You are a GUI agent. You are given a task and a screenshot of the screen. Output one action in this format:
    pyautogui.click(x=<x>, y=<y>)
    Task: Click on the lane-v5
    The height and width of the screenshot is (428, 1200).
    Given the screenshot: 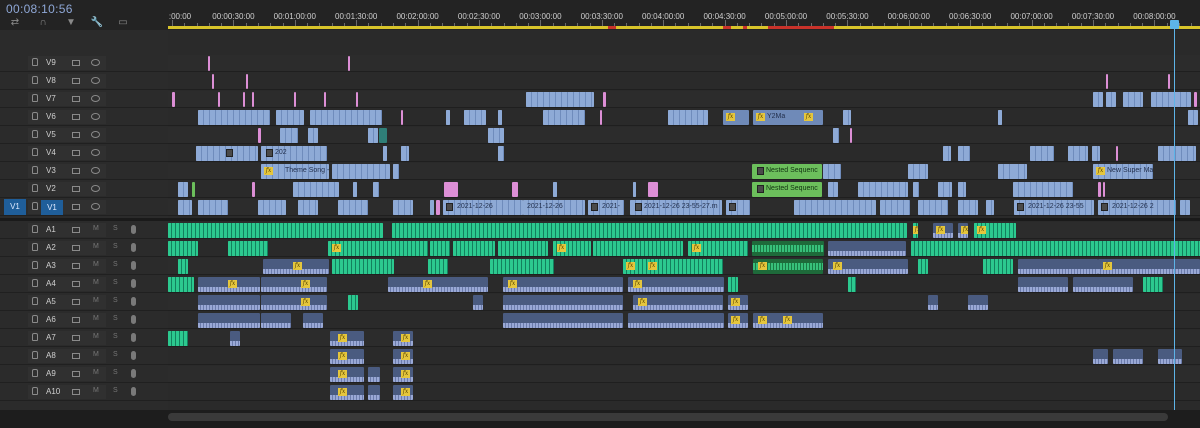 What is the action you would take?
    pyautogui.click(x=684, y=135)
    